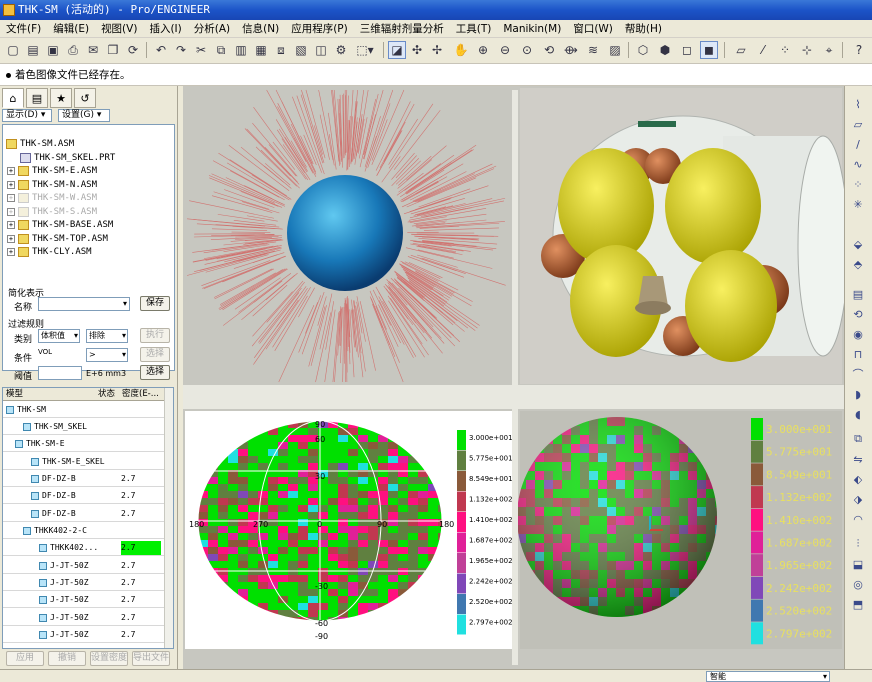  Describe the element at coordinates (527, 50) in the screenshot. I see `refit-icon: ⊙` at that location.